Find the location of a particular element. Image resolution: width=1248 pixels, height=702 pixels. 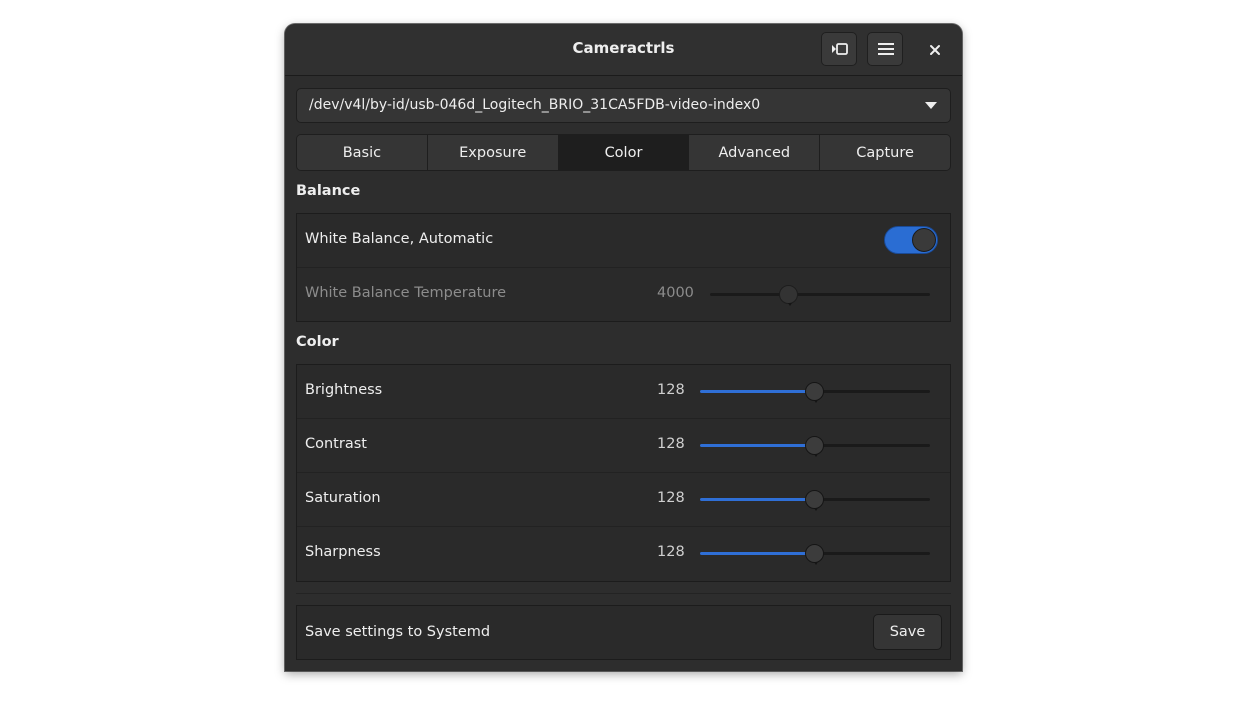

header-bar: Cameractrls is located at coordinates (623, 50).